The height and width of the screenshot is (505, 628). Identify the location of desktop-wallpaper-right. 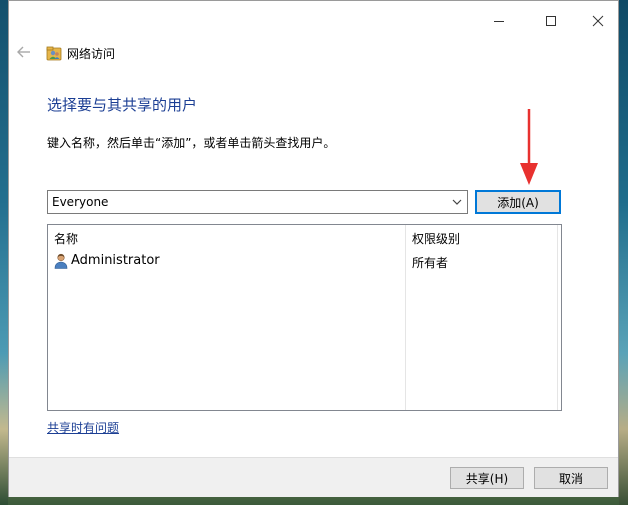
(623, 252).